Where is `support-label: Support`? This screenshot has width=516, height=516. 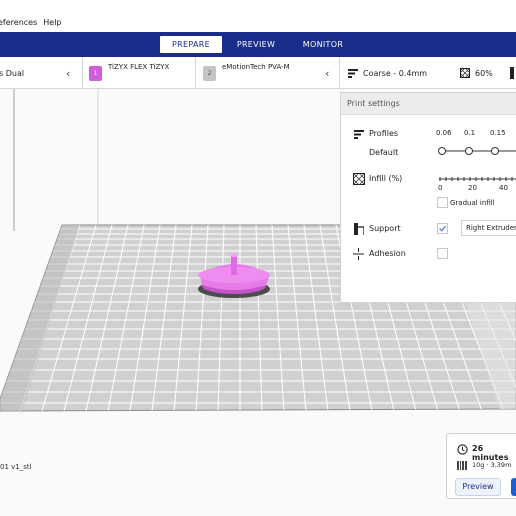
support-label: Support is located at coordinates (385, 228).